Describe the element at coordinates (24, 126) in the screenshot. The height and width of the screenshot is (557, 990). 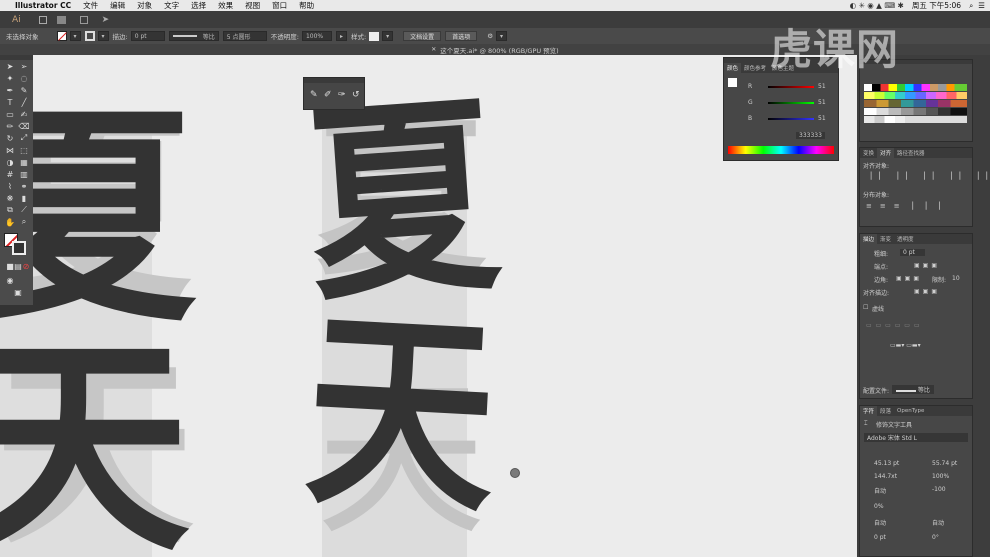
I see `eraser-tool-icon: ⌫` at that location.